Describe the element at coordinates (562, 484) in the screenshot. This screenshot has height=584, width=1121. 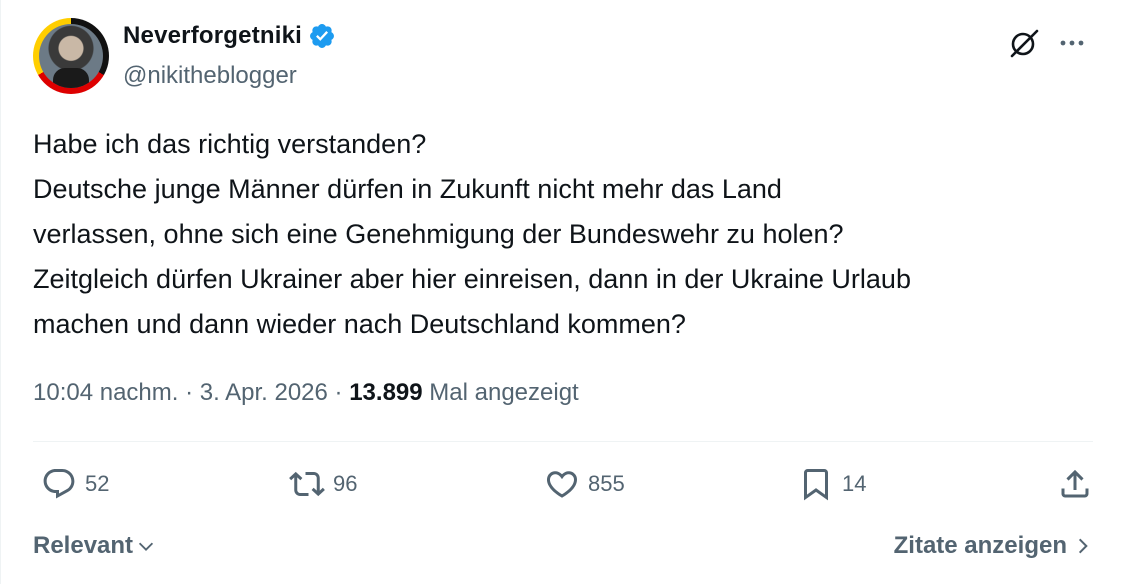
I see `like-icon` at that location.